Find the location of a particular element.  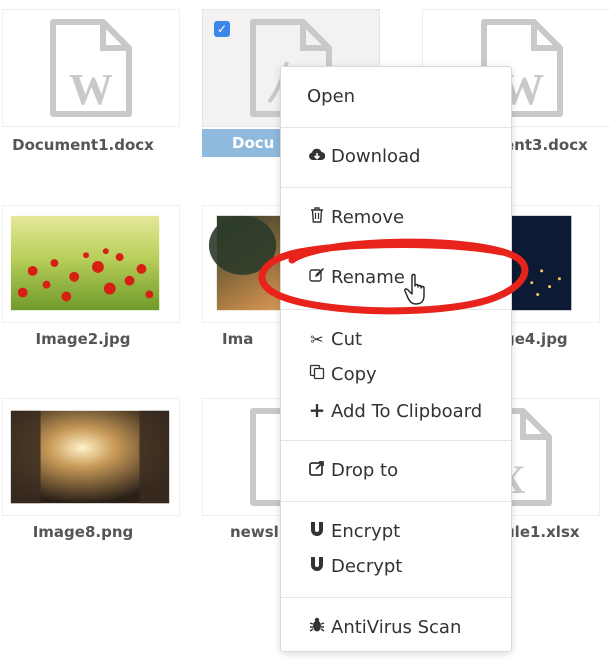

menu-item-label: Add To Clipboard is located at coordinates (407, 411).